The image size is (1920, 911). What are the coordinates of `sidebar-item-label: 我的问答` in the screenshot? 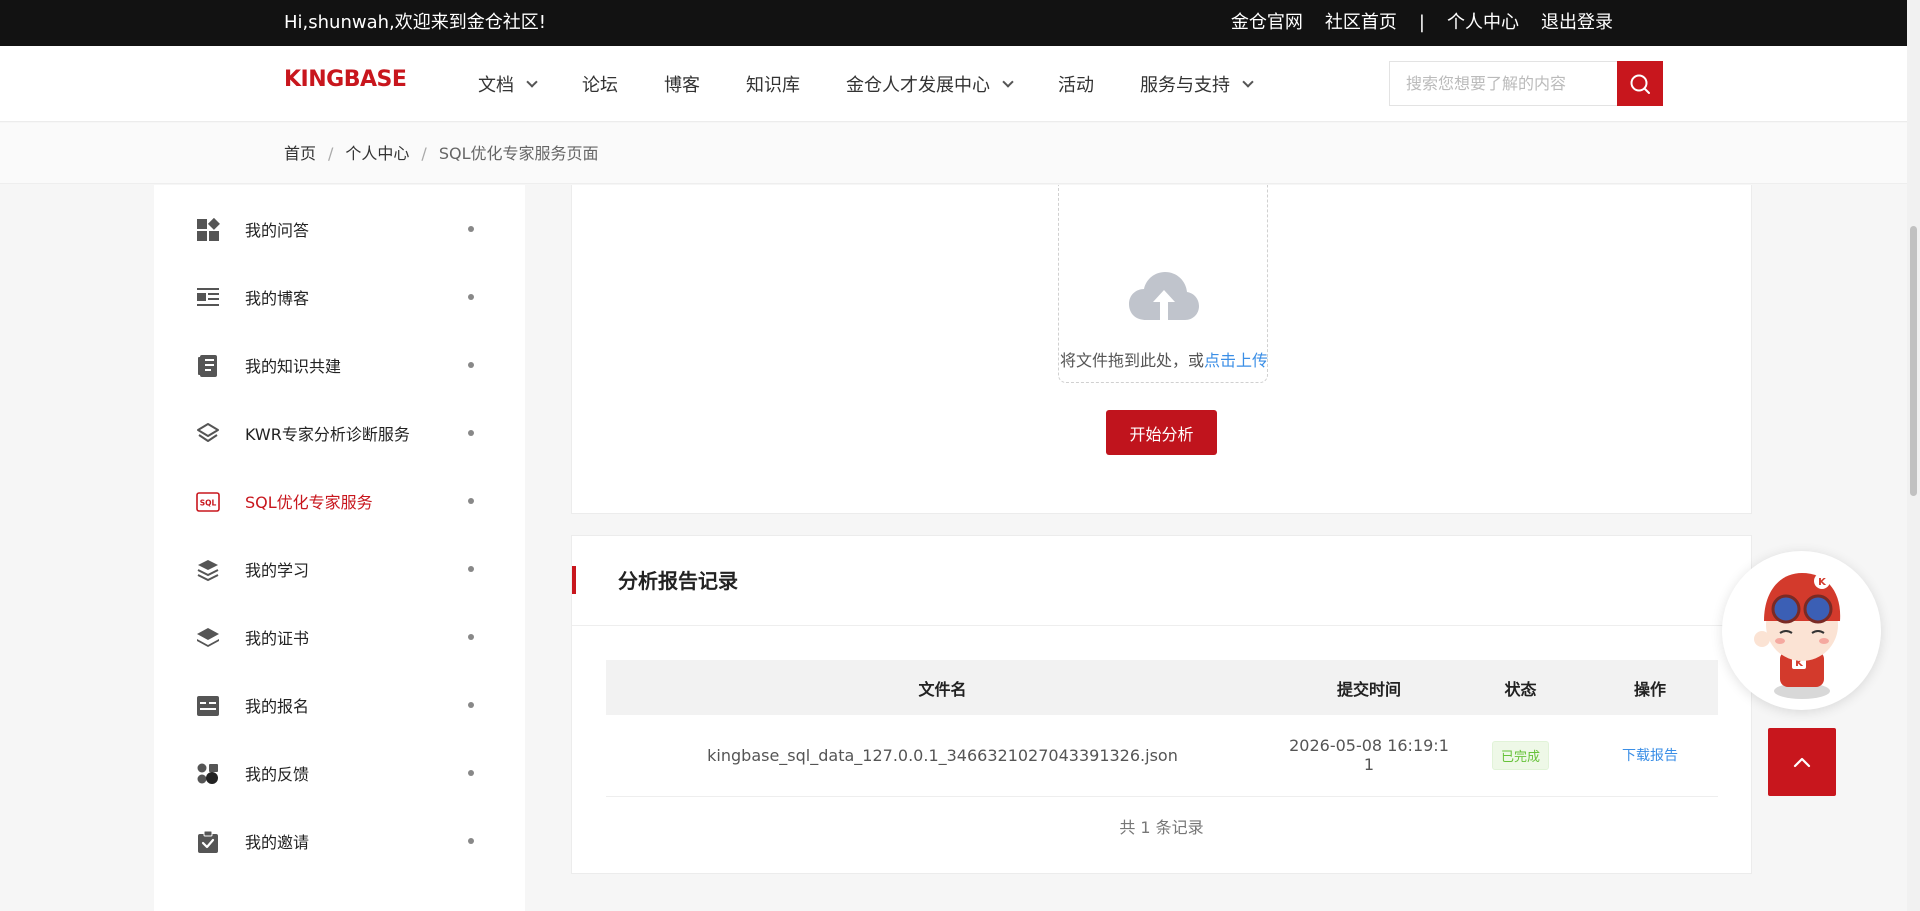 It's located at (277, 230).